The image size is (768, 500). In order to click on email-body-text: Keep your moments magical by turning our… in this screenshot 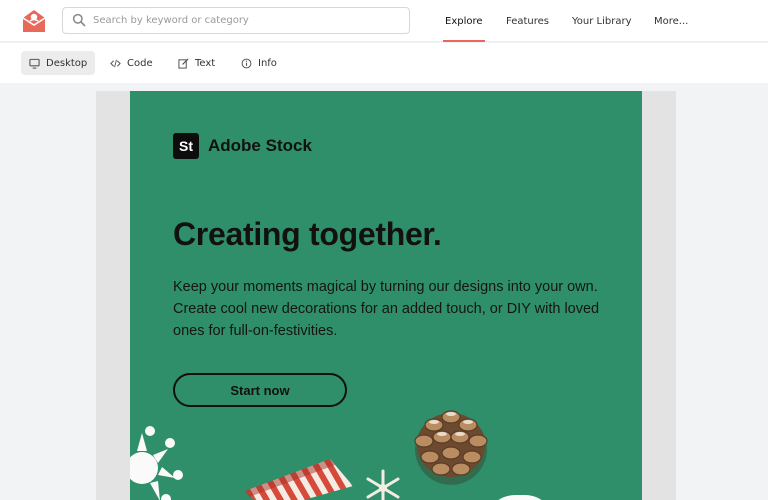, I will do `click(386, 309)`.